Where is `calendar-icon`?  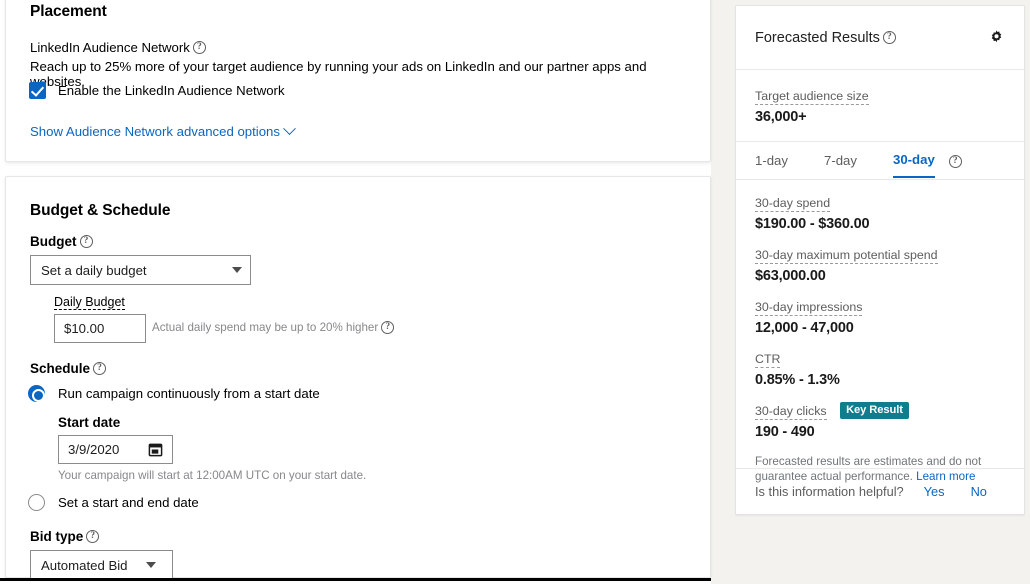 calendar-icon is located at coordinates (155, 449).